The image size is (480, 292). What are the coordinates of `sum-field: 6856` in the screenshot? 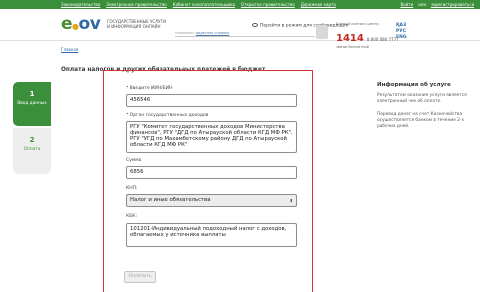 It's located at (211, 172).